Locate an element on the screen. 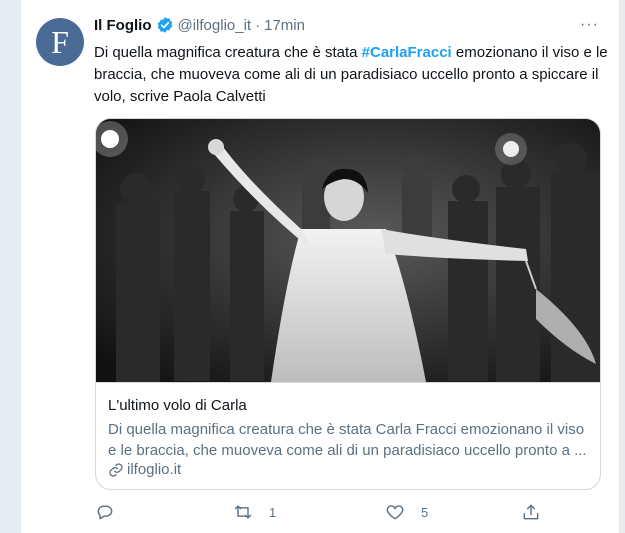 The image size is (625, 533). like-button: 5 is located at coordinates (406, 512).